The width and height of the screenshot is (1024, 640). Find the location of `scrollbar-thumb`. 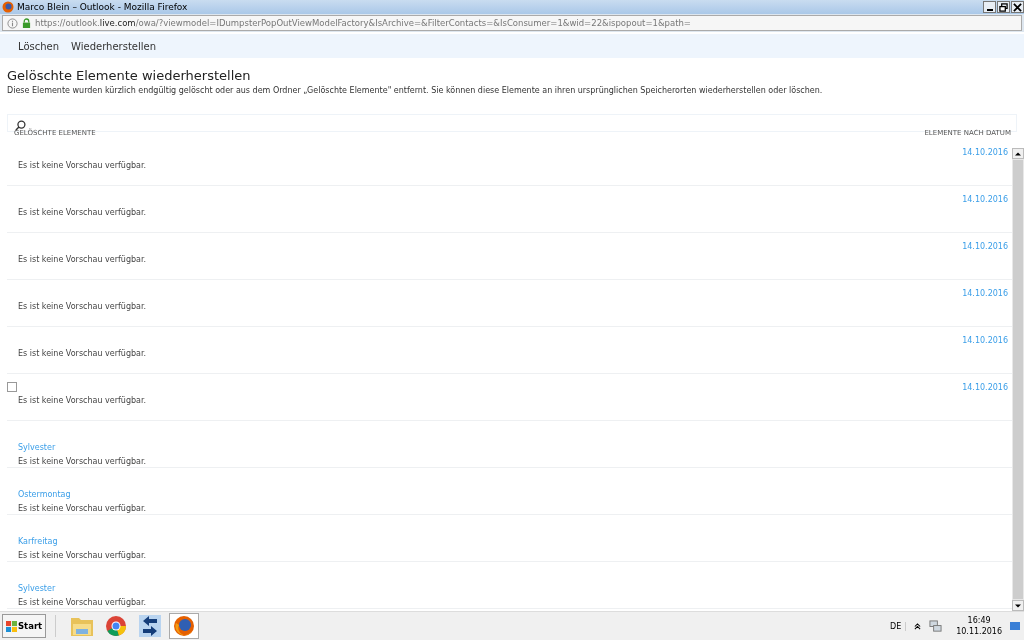

scrollbar-thumb is located at coordinates (1018, 379).